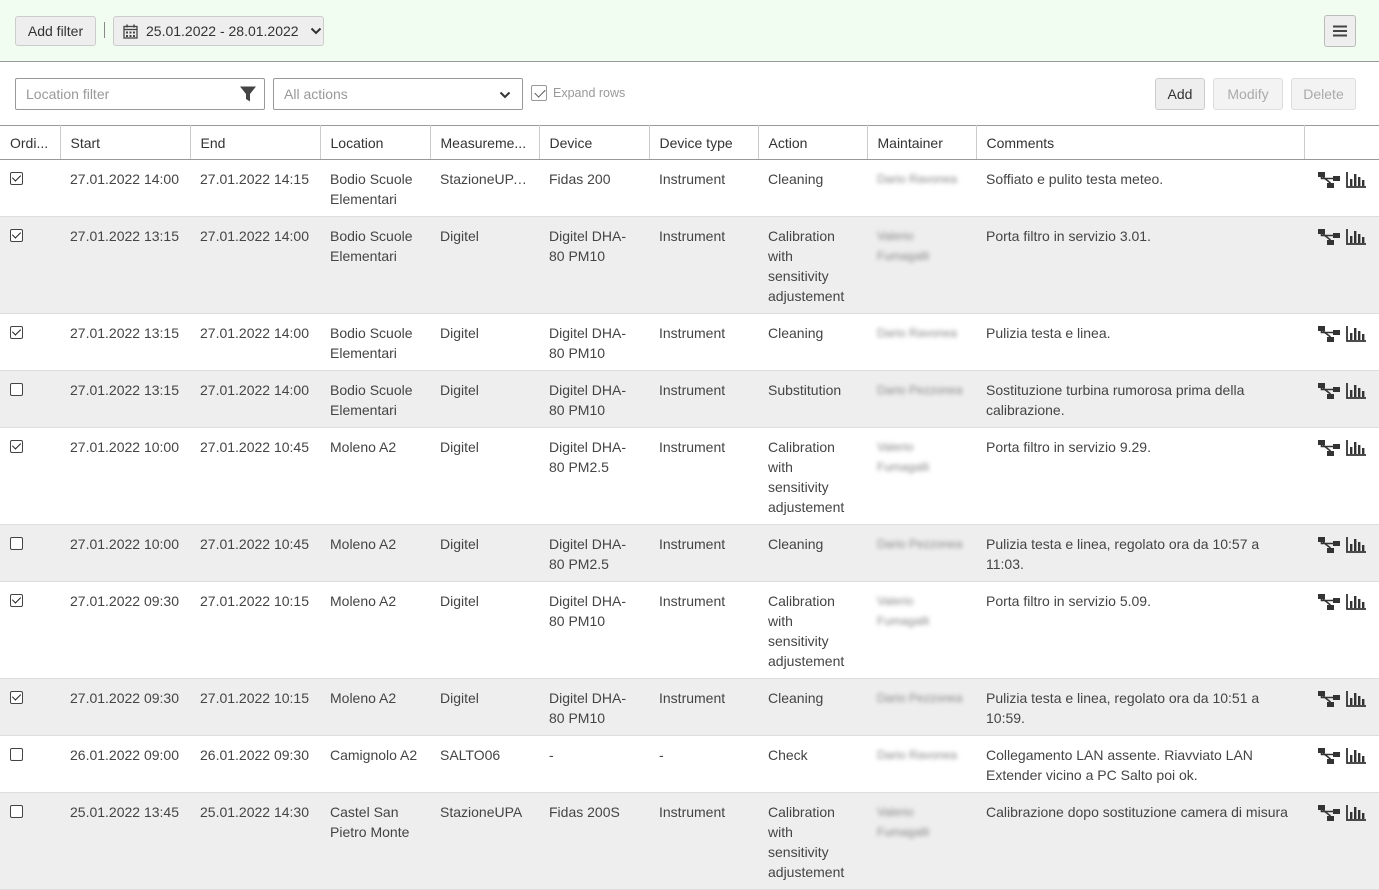 Image resolution: width=1379 pixels, height=890 pixels. Describe the element at coordinates (1341, 142) in the screenshot. I see `column-header-tools` at that location.